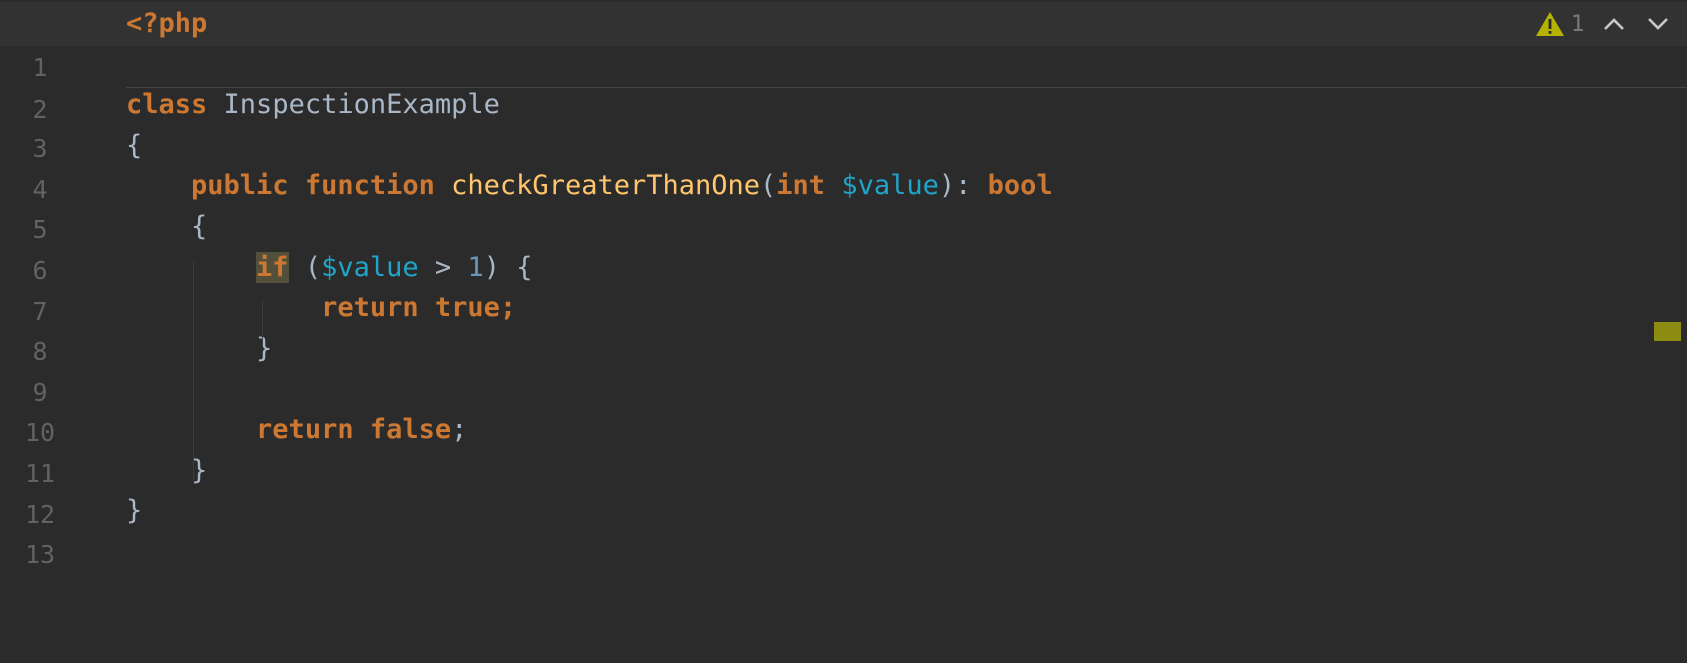  I want to click on keyword-true: true, so click(467, 307).